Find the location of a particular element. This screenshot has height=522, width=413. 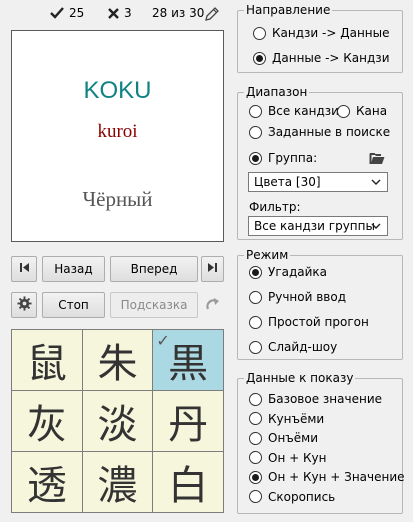

range-kana: Кана is located at coordinates (362, 111).